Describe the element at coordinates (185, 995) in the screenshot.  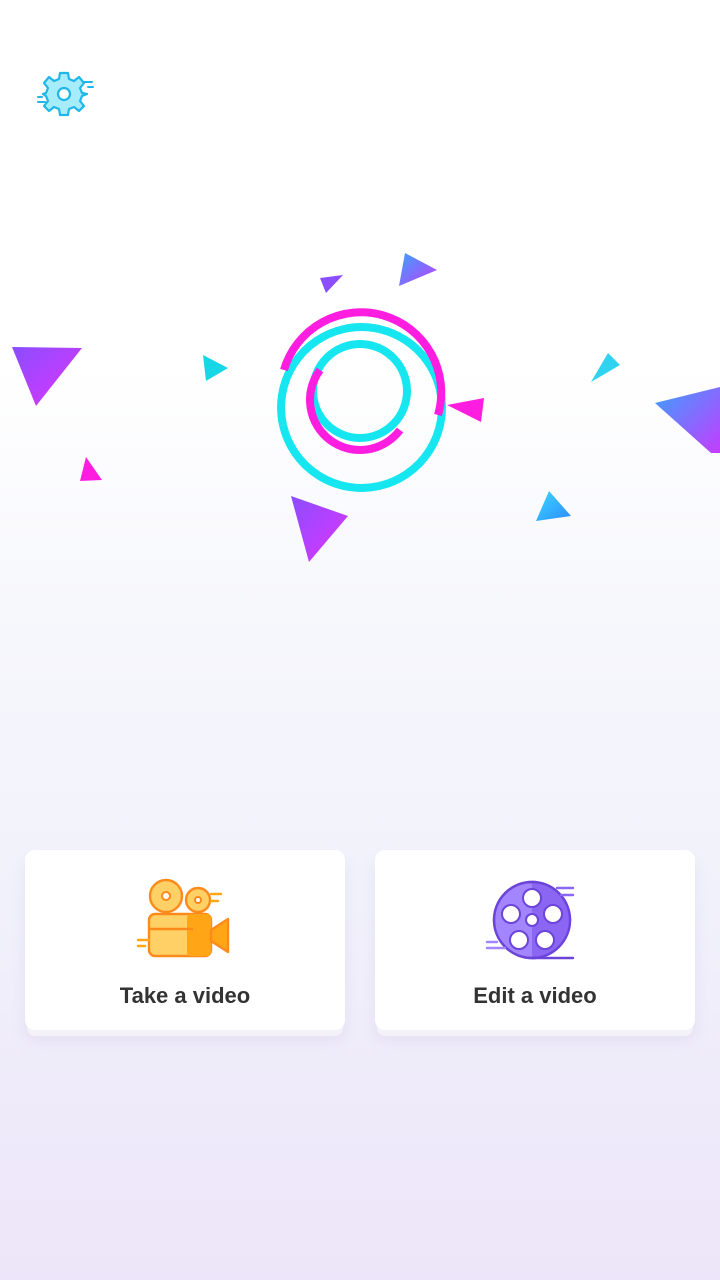
I see `take-video-label: Take a video` at that location.